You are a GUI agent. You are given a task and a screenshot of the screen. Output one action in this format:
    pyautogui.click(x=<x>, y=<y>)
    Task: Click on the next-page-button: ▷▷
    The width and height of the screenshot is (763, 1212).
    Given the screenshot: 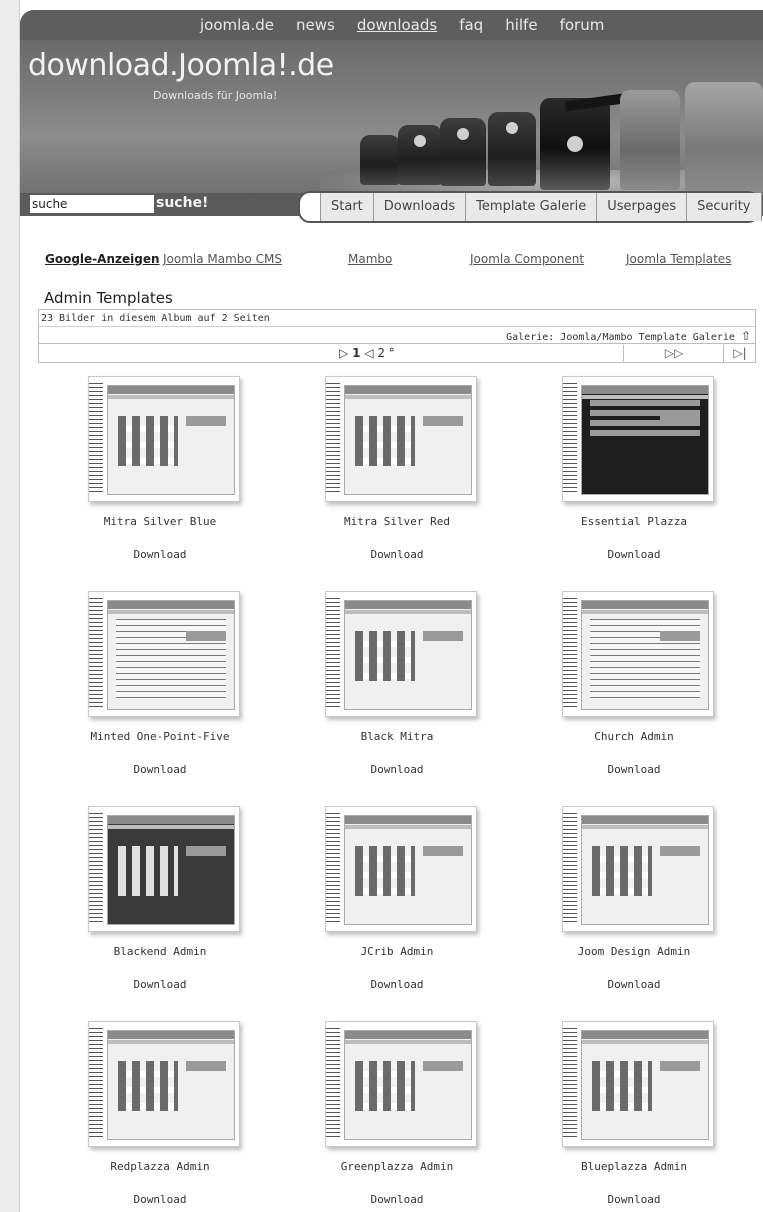 What is the action you would take?
    pyautogui.click(x=673, y=353)
    